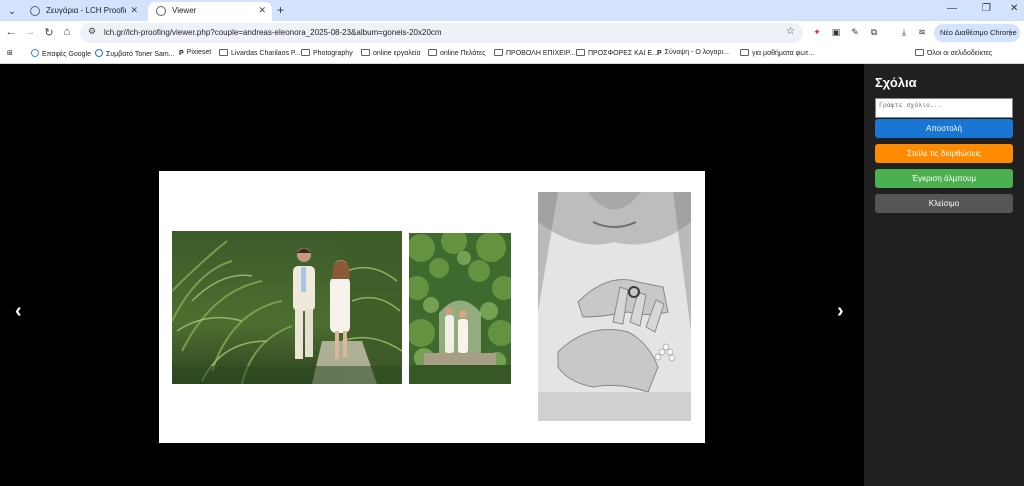 Image resolution: width=1024 pixels, height=486 pixels. What do you see at coordinates (944, 108) in the screenshot?
I see `comment-input` at bounding box center [944, 108].